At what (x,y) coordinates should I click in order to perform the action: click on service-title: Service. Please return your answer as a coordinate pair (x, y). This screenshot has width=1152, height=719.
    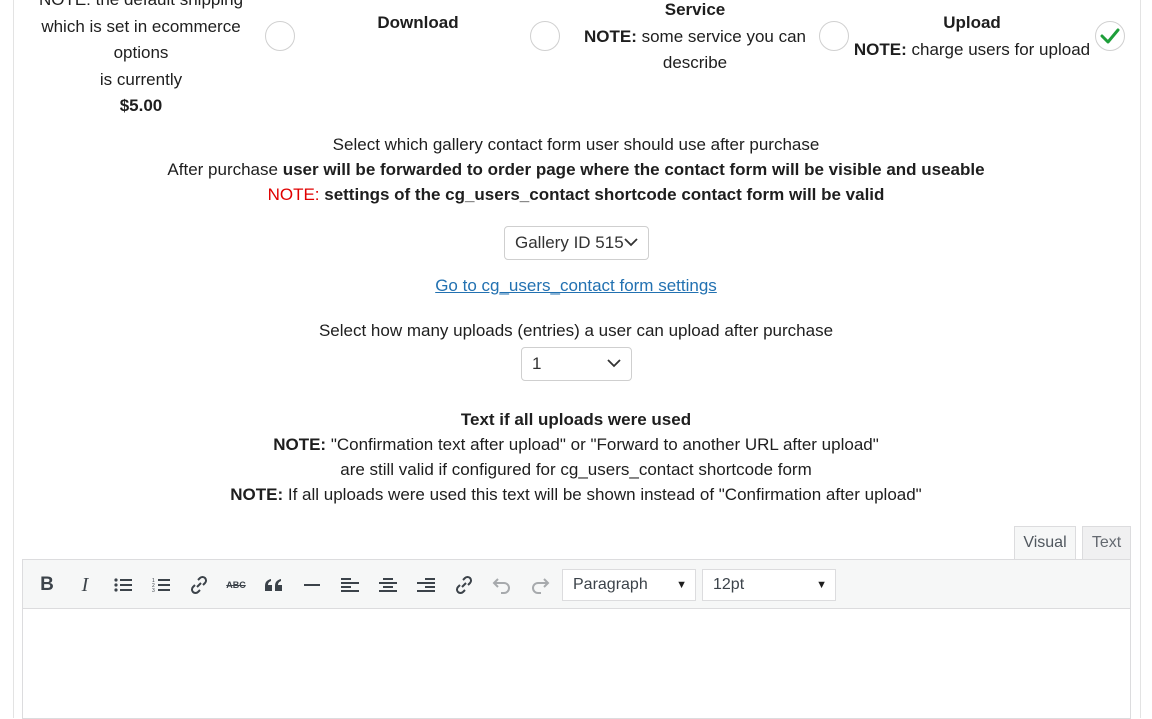
    Looking at the image, I should click on (695, 9).